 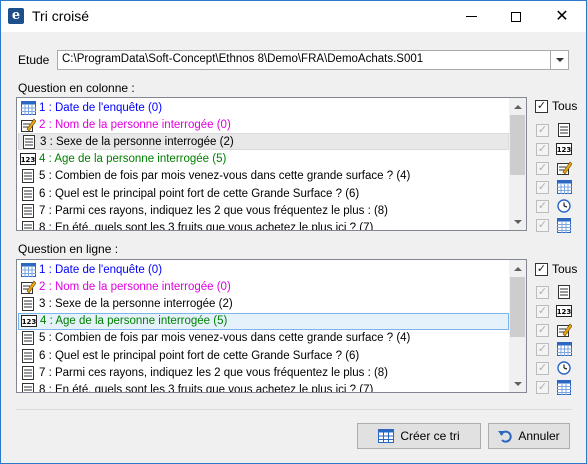 I want to click on maximize-button, so click(x=516, y=16).